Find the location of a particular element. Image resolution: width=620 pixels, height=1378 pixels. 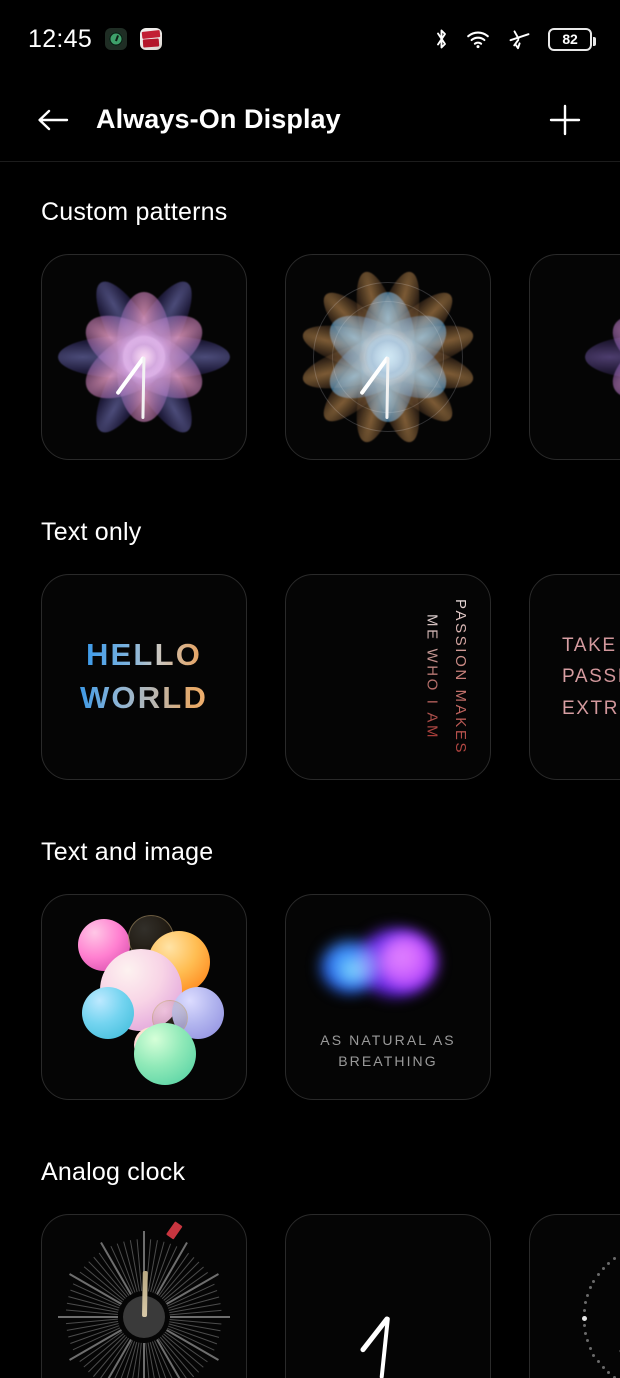

aod-card-text-take-your-passion: TAKE YO PASSION EXTREM is located at coordinates (574, 677).